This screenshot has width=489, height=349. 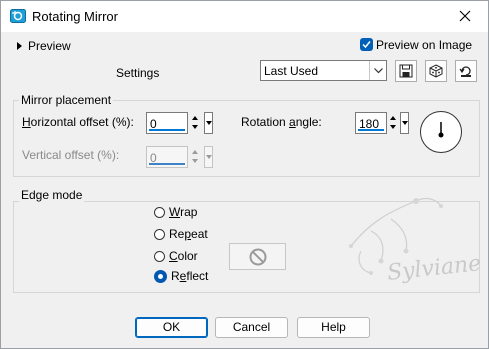 I want to click on vertical-offset-stepper, so click(x=195, y=157).